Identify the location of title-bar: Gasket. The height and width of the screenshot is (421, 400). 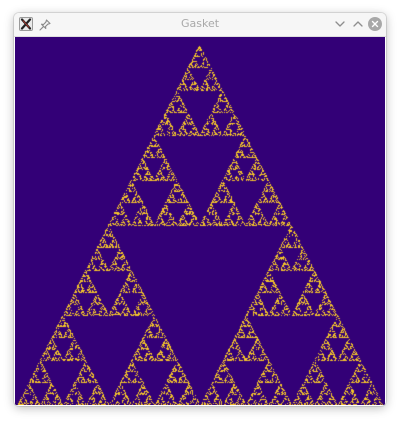
(200, 25).